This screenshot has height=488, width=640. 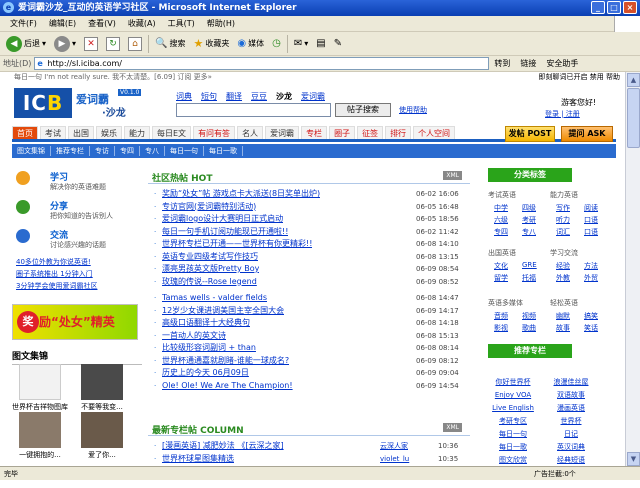 What do you see at coordinates (309, 269) in the screenshot?
I see `table-row: · 漂亮男孩英文版Pretty Boy 06-09 08:54` at bounding box center [309, 269].